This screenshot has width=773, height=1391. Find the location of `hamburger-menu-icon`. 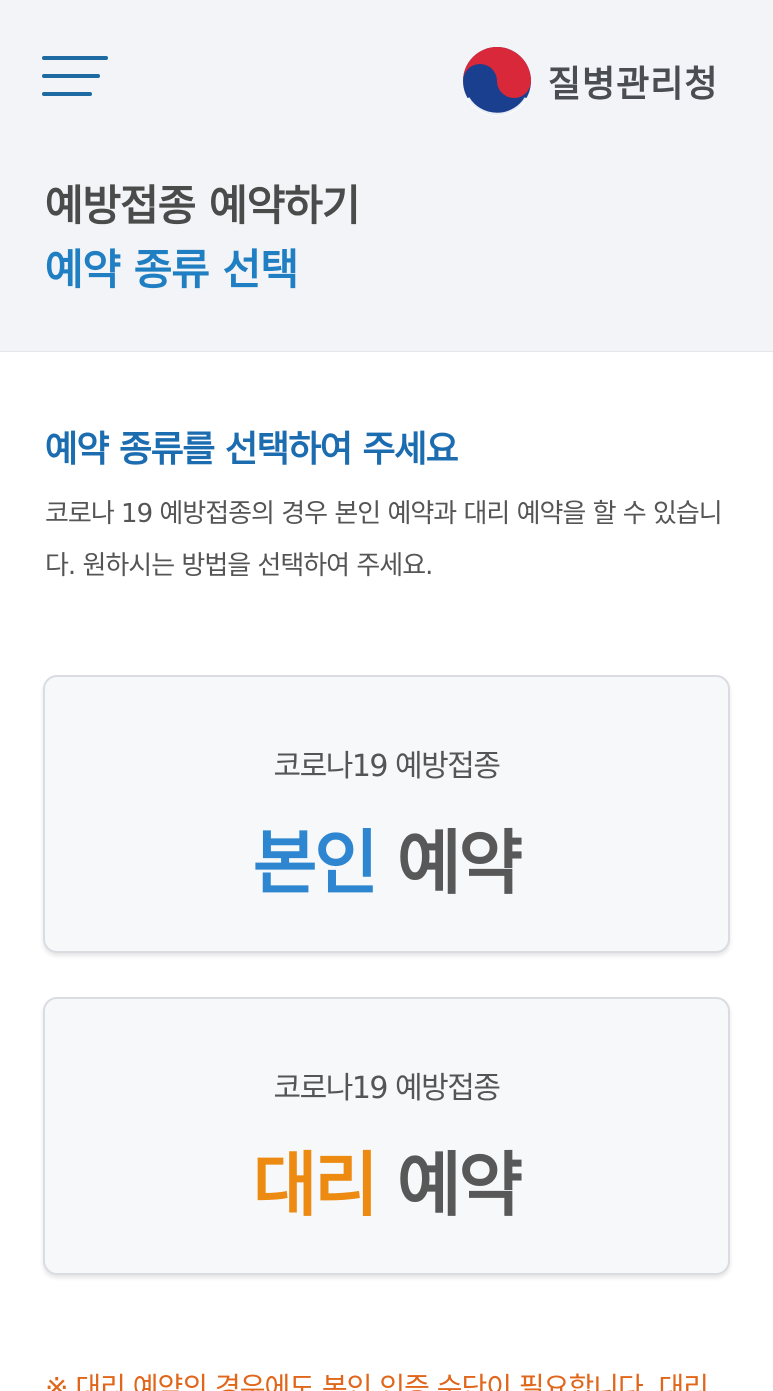

hamburger-menu-icon is located at coordinates (75, 77).